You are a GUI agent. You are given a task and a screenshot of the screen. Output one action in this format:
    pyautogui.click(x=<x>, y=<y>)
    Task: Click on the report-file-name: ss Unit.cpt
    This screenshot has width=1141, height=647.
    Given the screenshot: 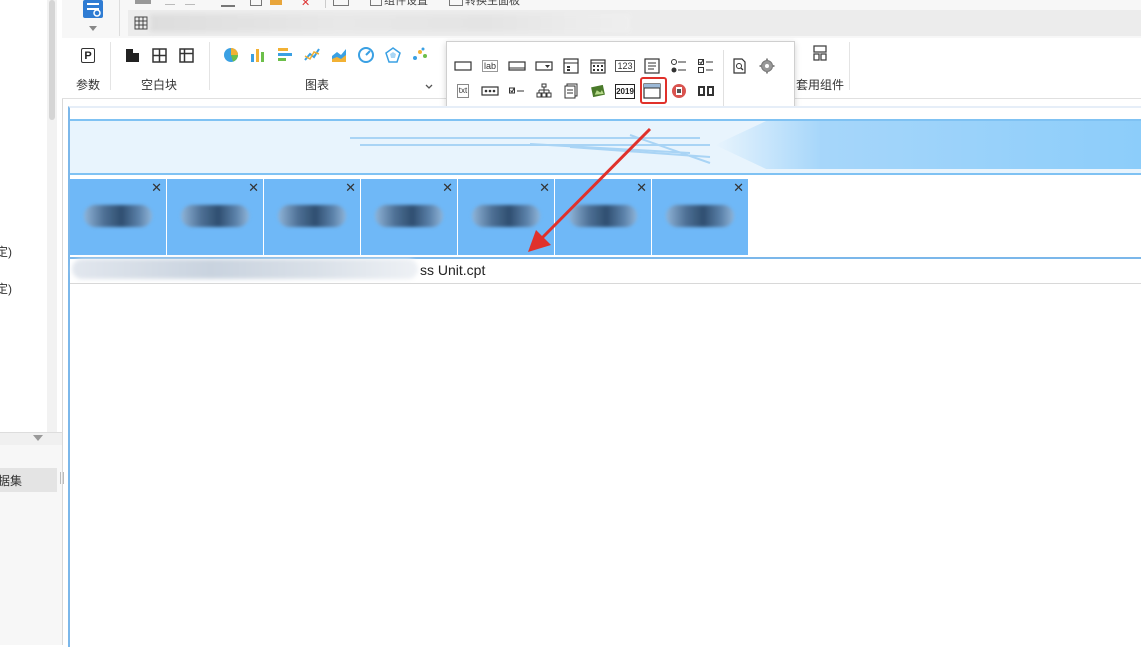 What is the action you would take?
    pyautogui.click(x=453, y=270)
    